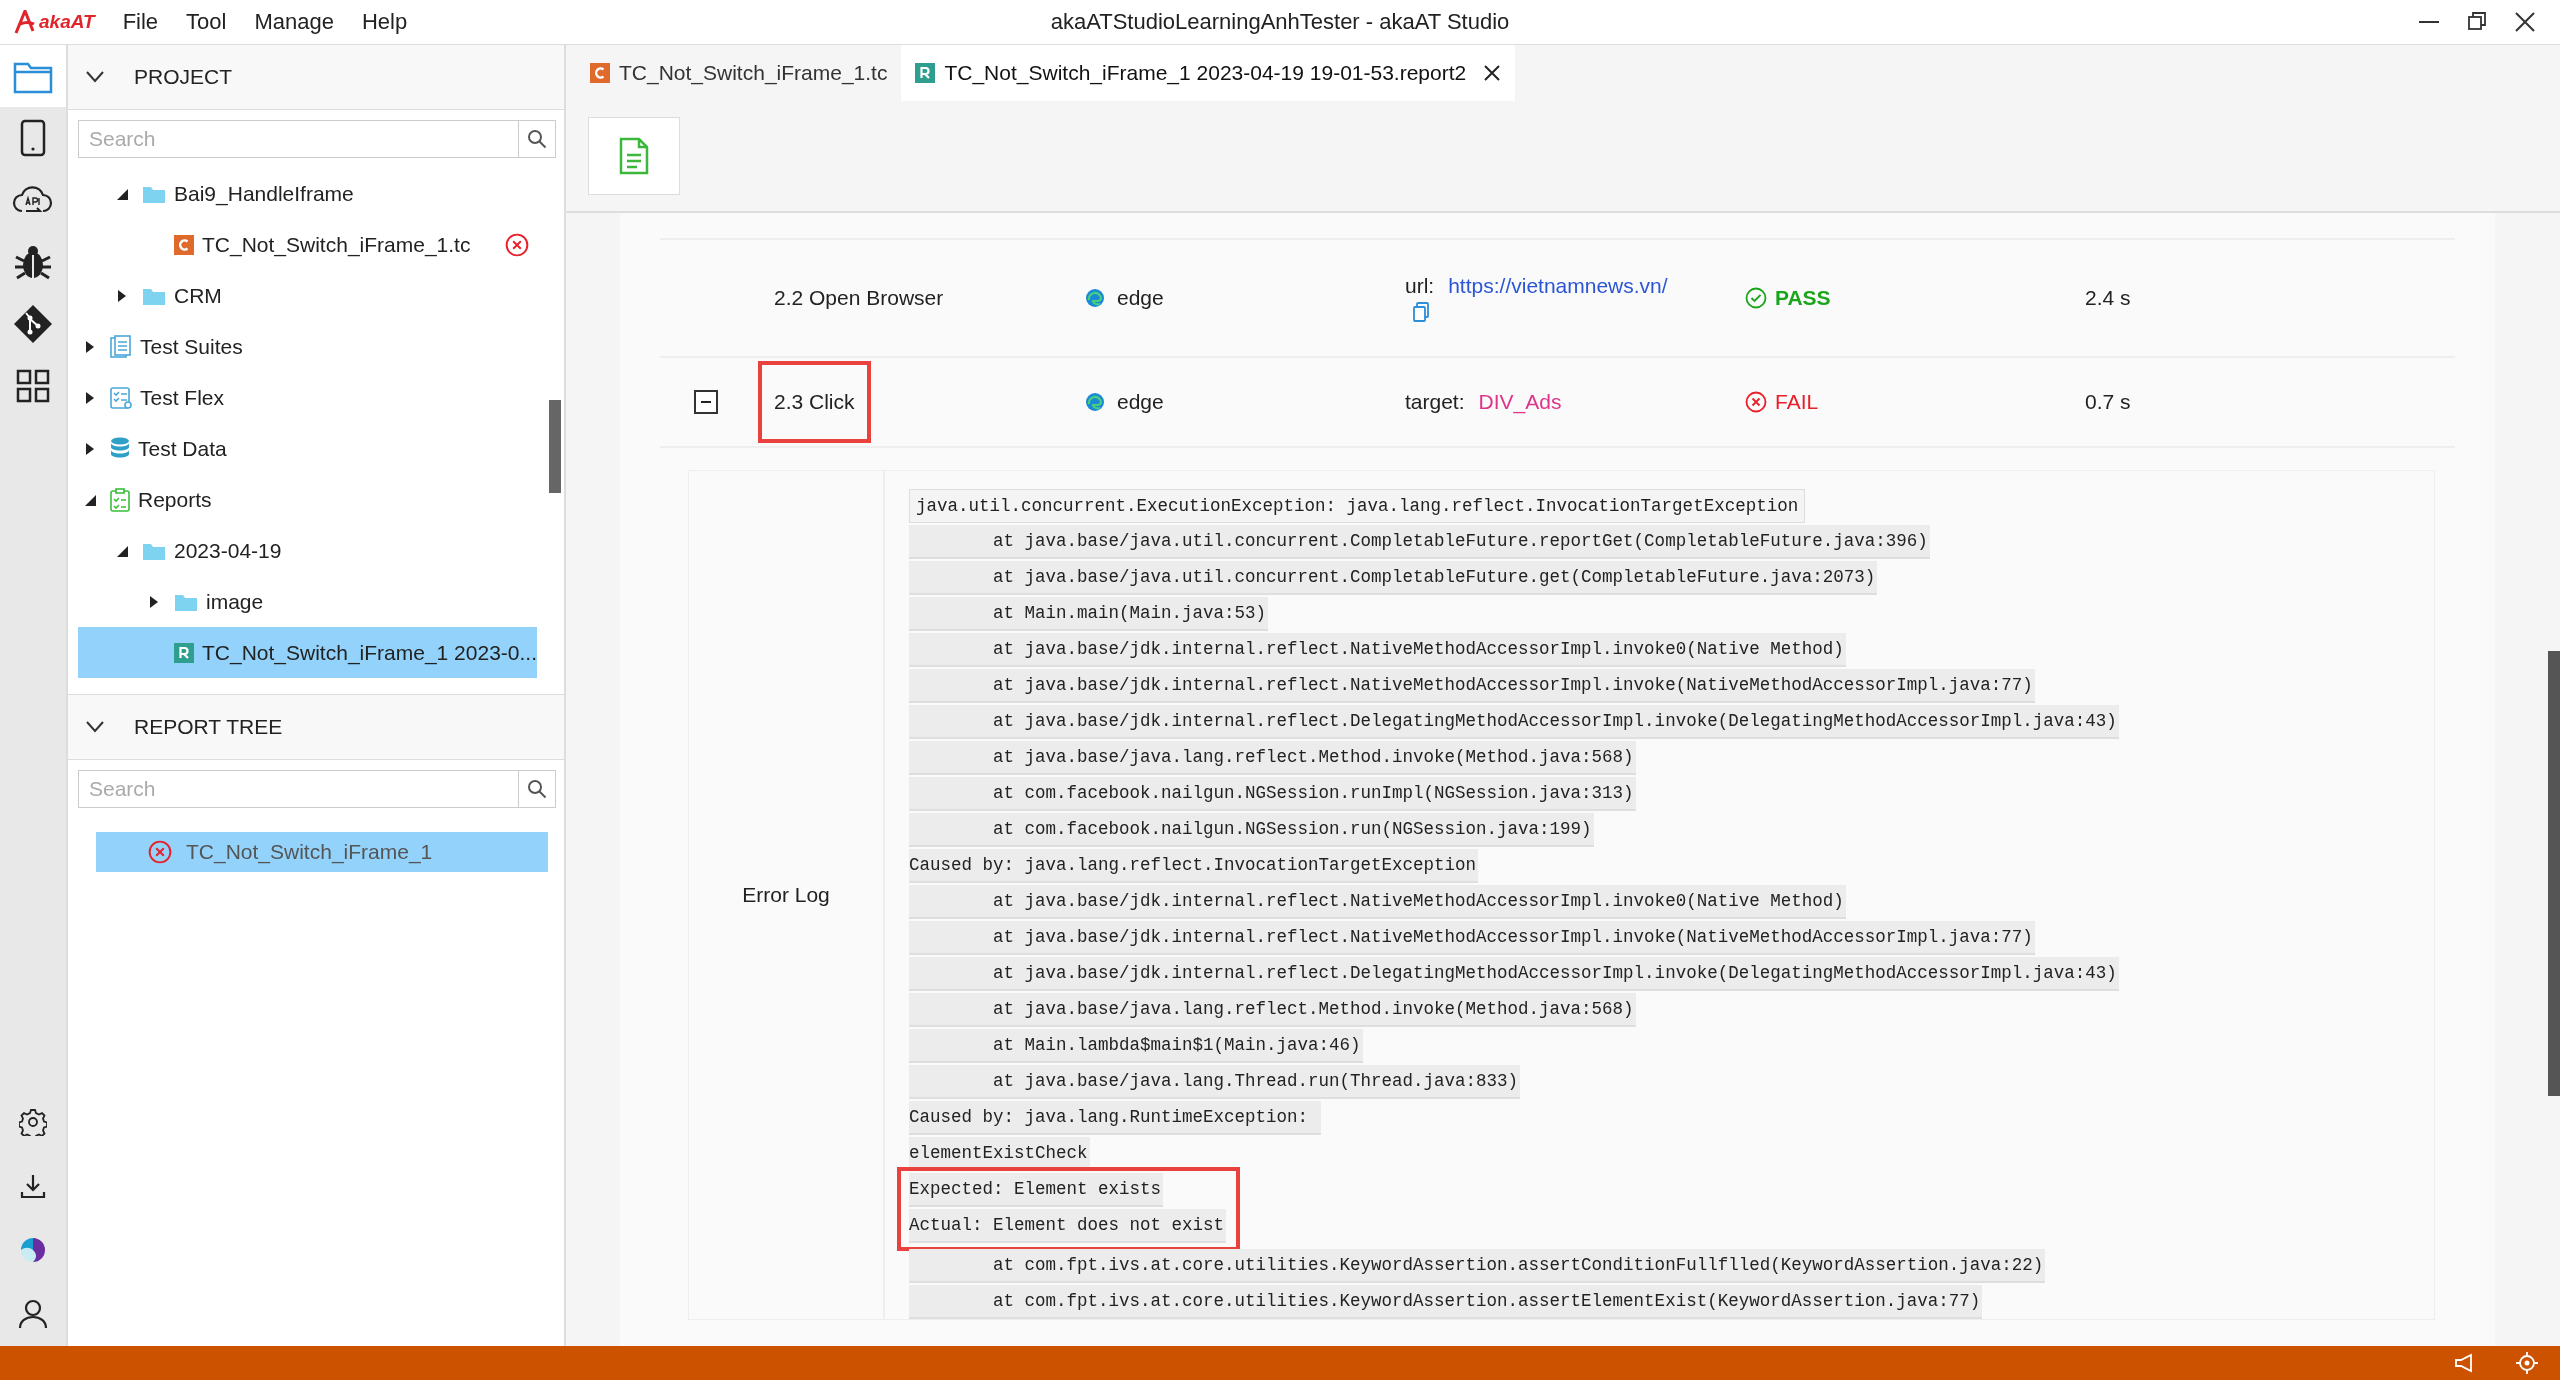  Describe the element at coordinates (1421, 312) in the screenshot. I see `copy-icon` at that location.